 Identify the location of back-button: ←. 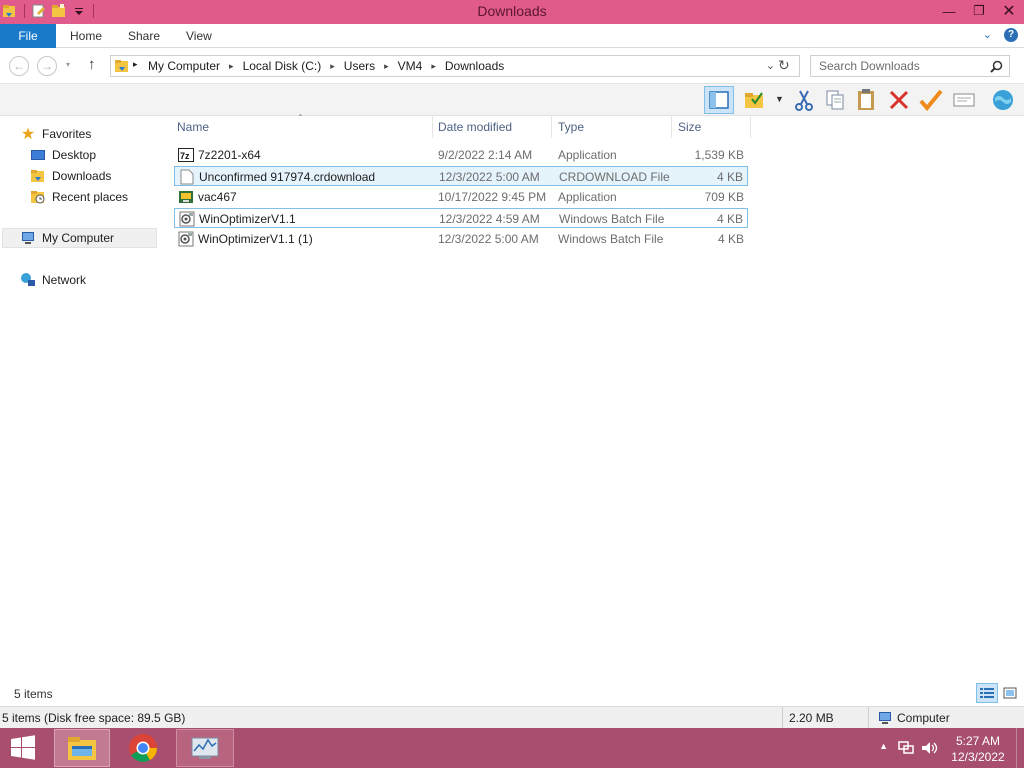
(19, 66).